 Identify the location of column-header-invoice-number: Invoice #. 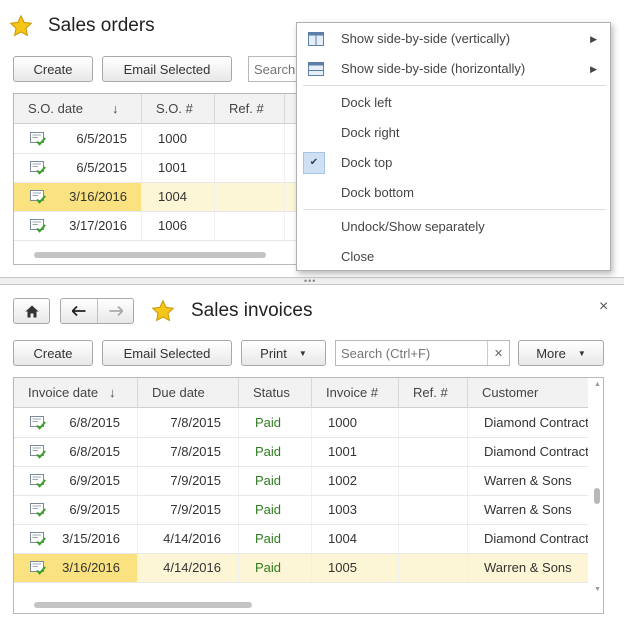
(355, 393).